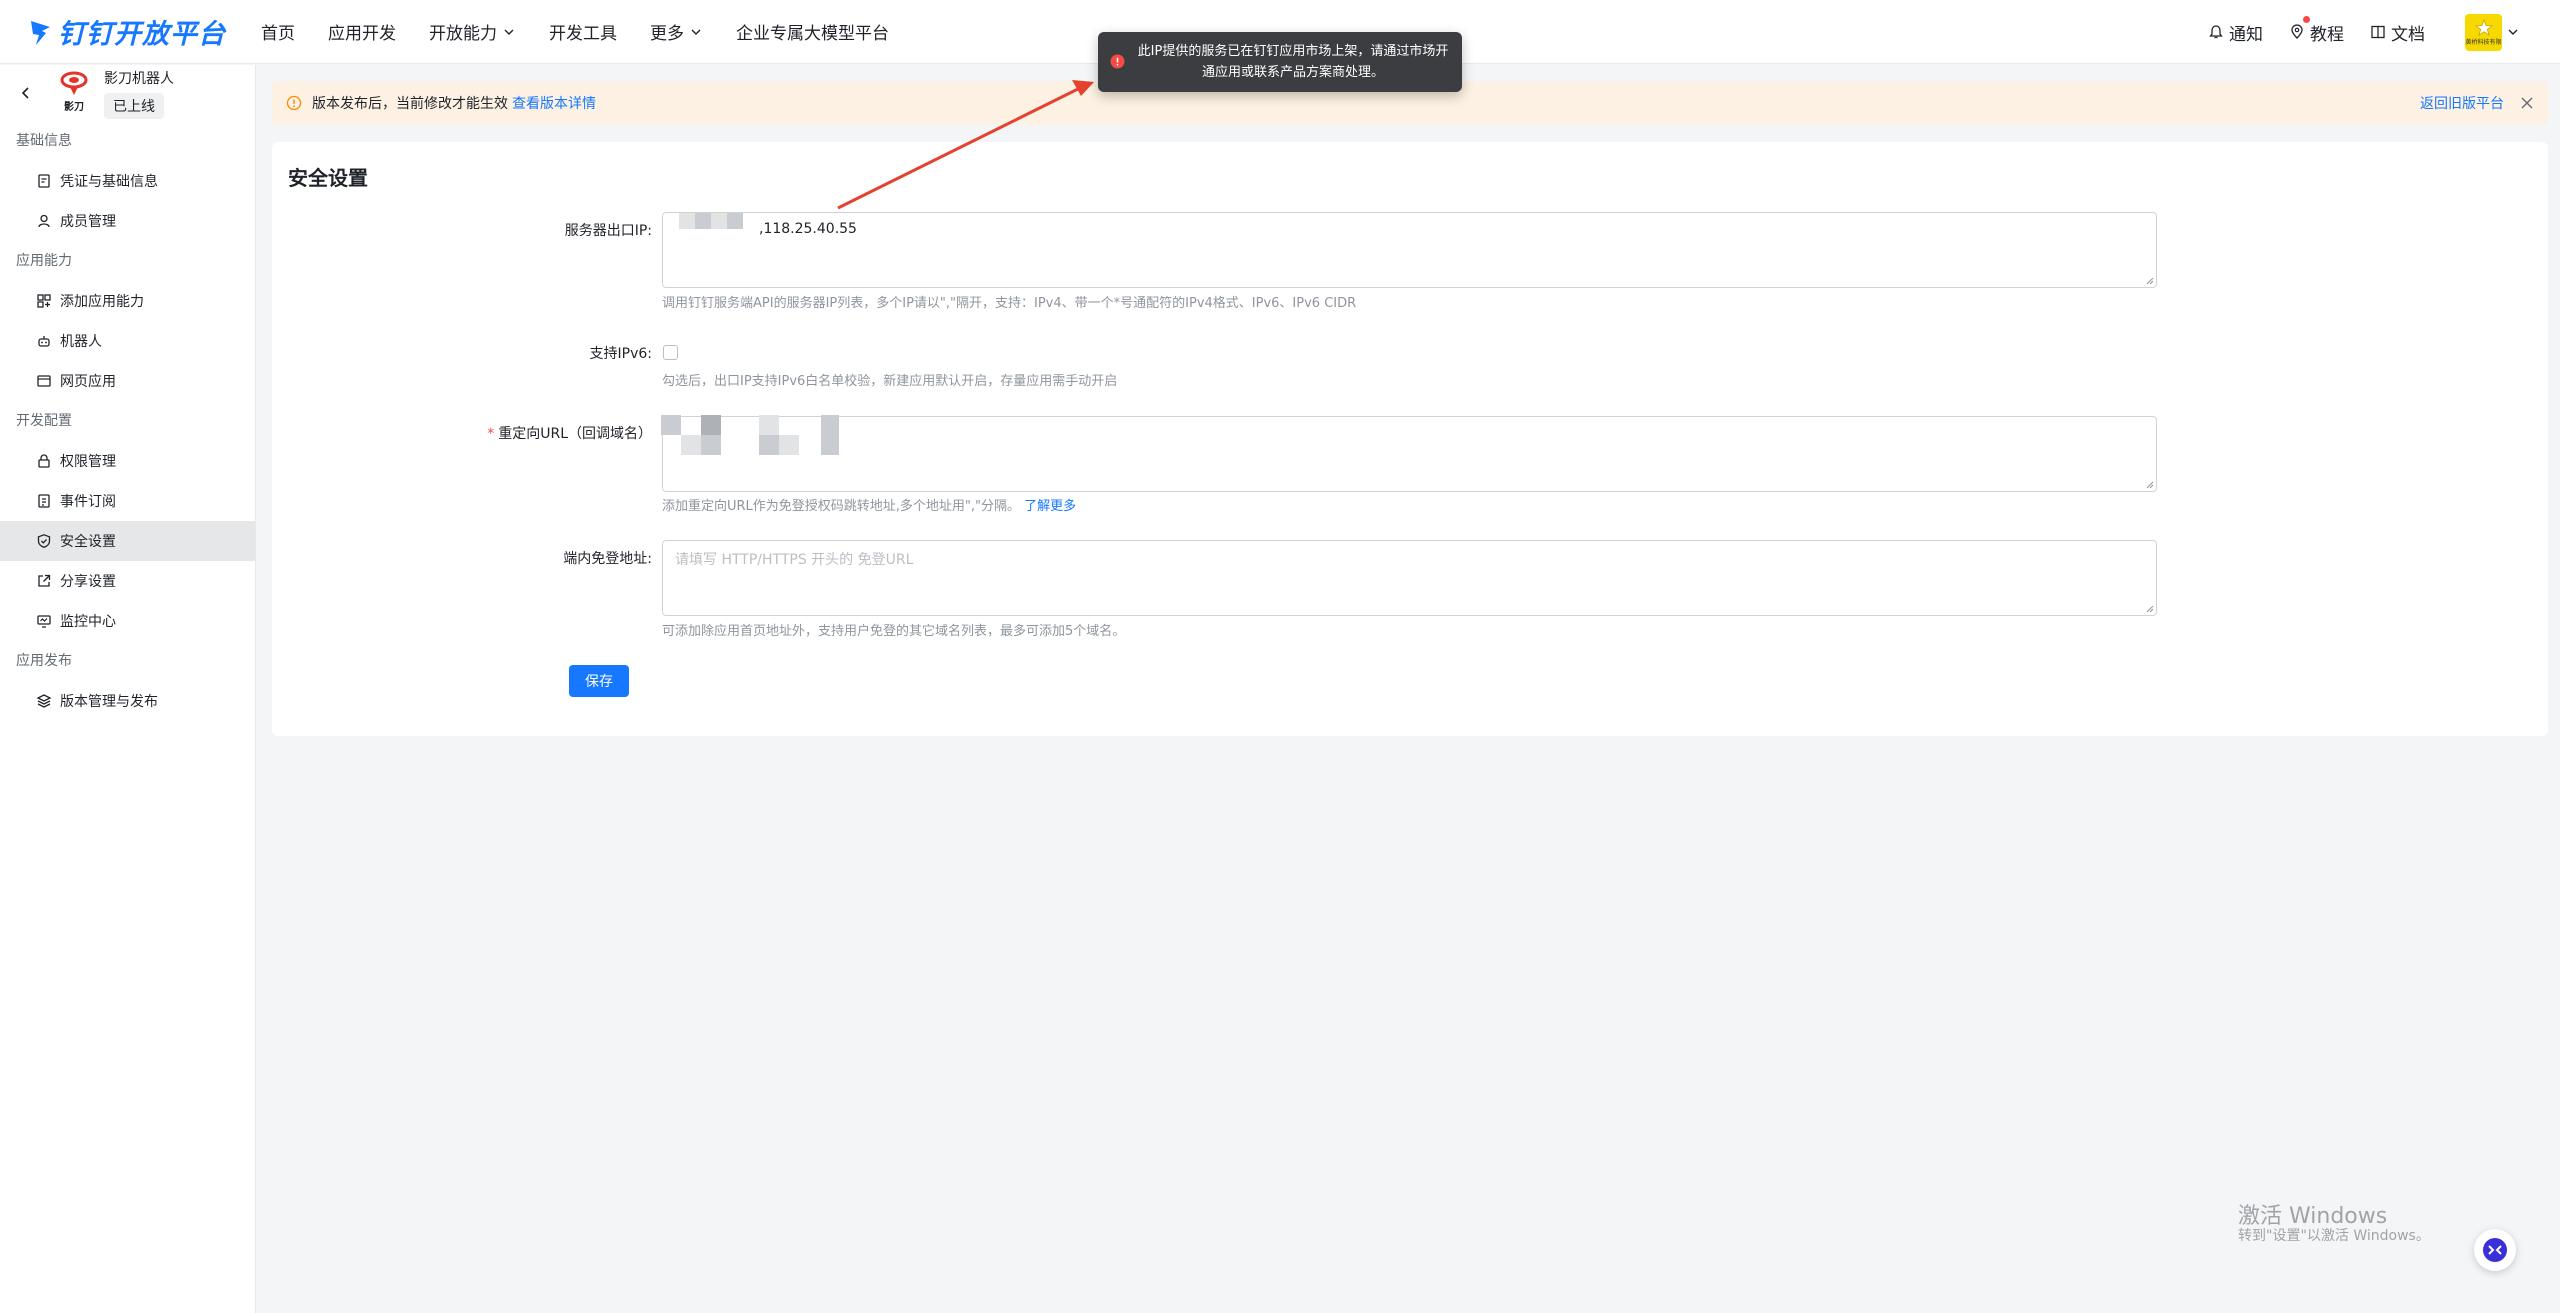  What do you see at coordinates (127, 581) in the screenshot?
I see `sidebar-item-2-3: 分享设置` at bounding box center [127, 581].